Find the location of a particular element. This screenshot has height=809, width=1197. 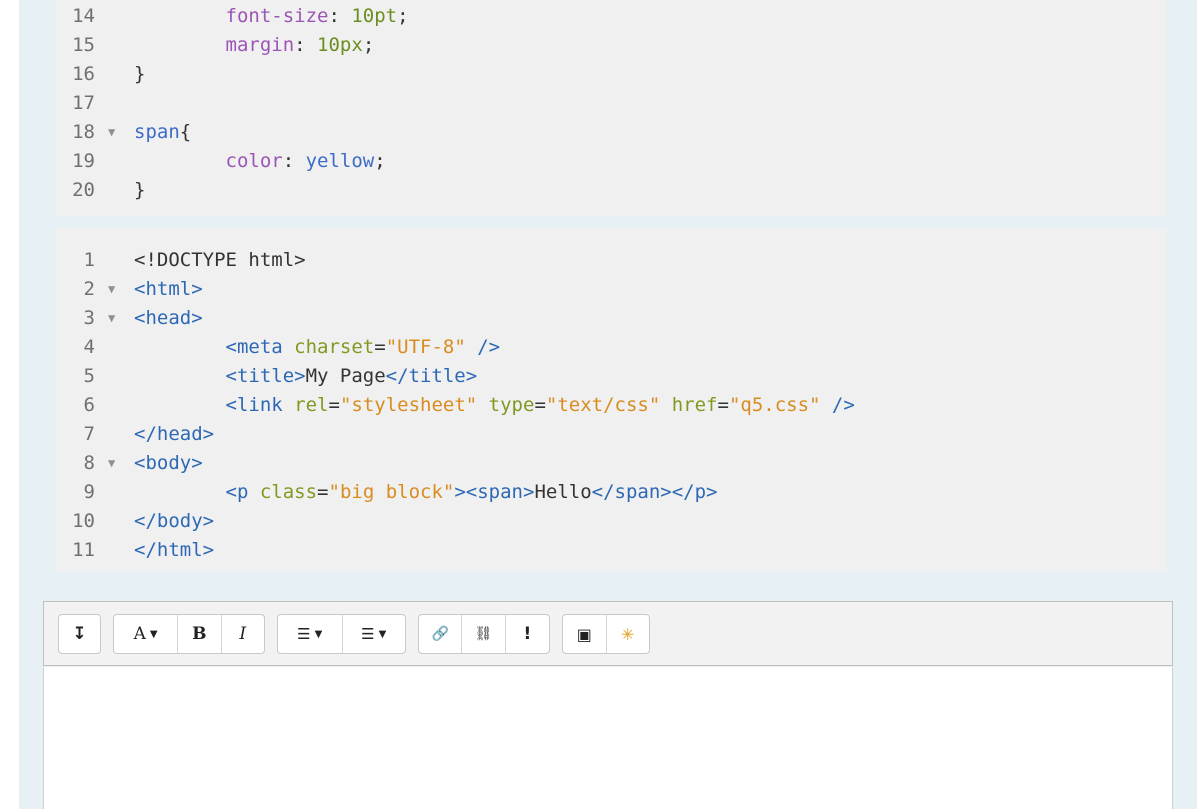

code-token: <body> is located at coordinates (168, 463).